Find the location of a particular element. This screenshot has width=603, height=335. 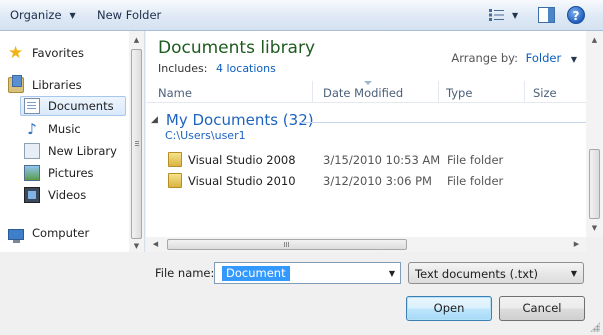

resize-grip-icon is located at coordinates (595, 327).